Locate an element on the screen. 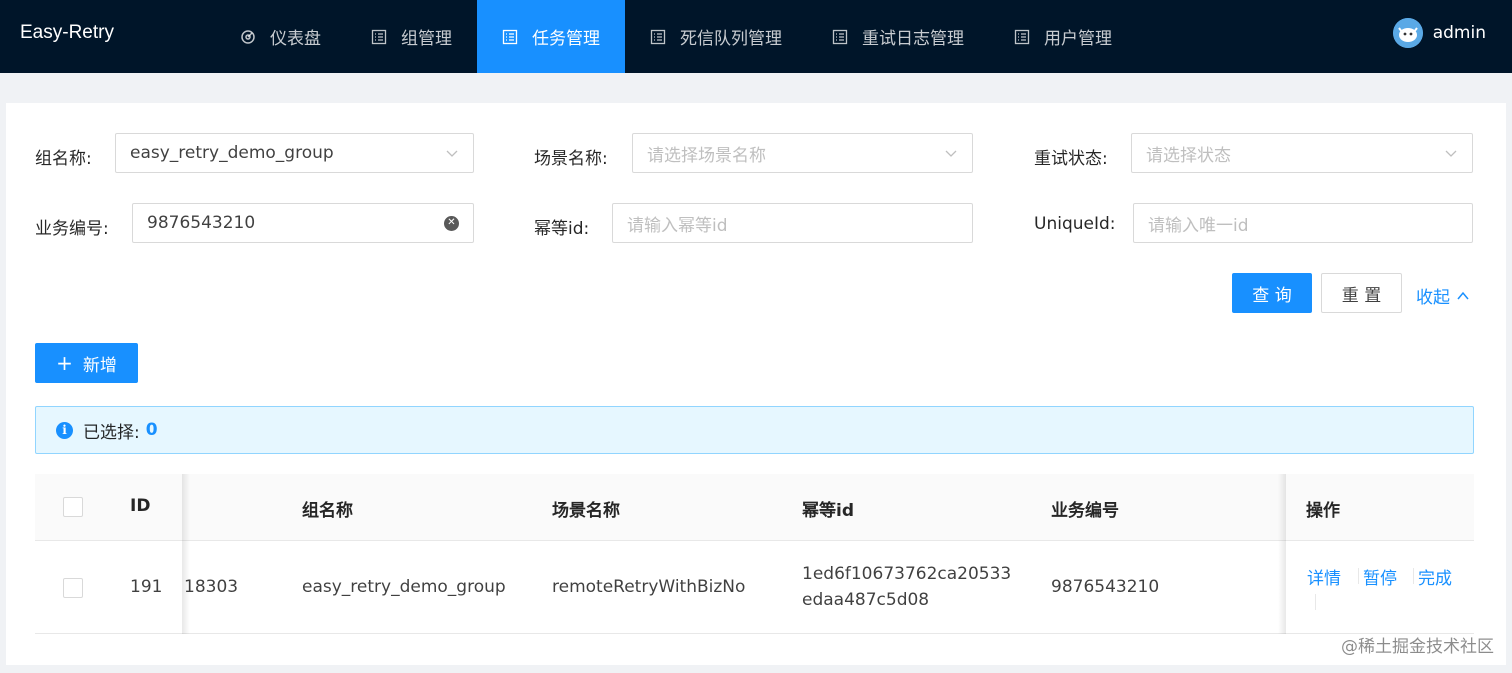 The width and height of the screenshot is (1512, 673). unique-input-placeholder: 请输入唯一id is located at coordinates (1198, 225).